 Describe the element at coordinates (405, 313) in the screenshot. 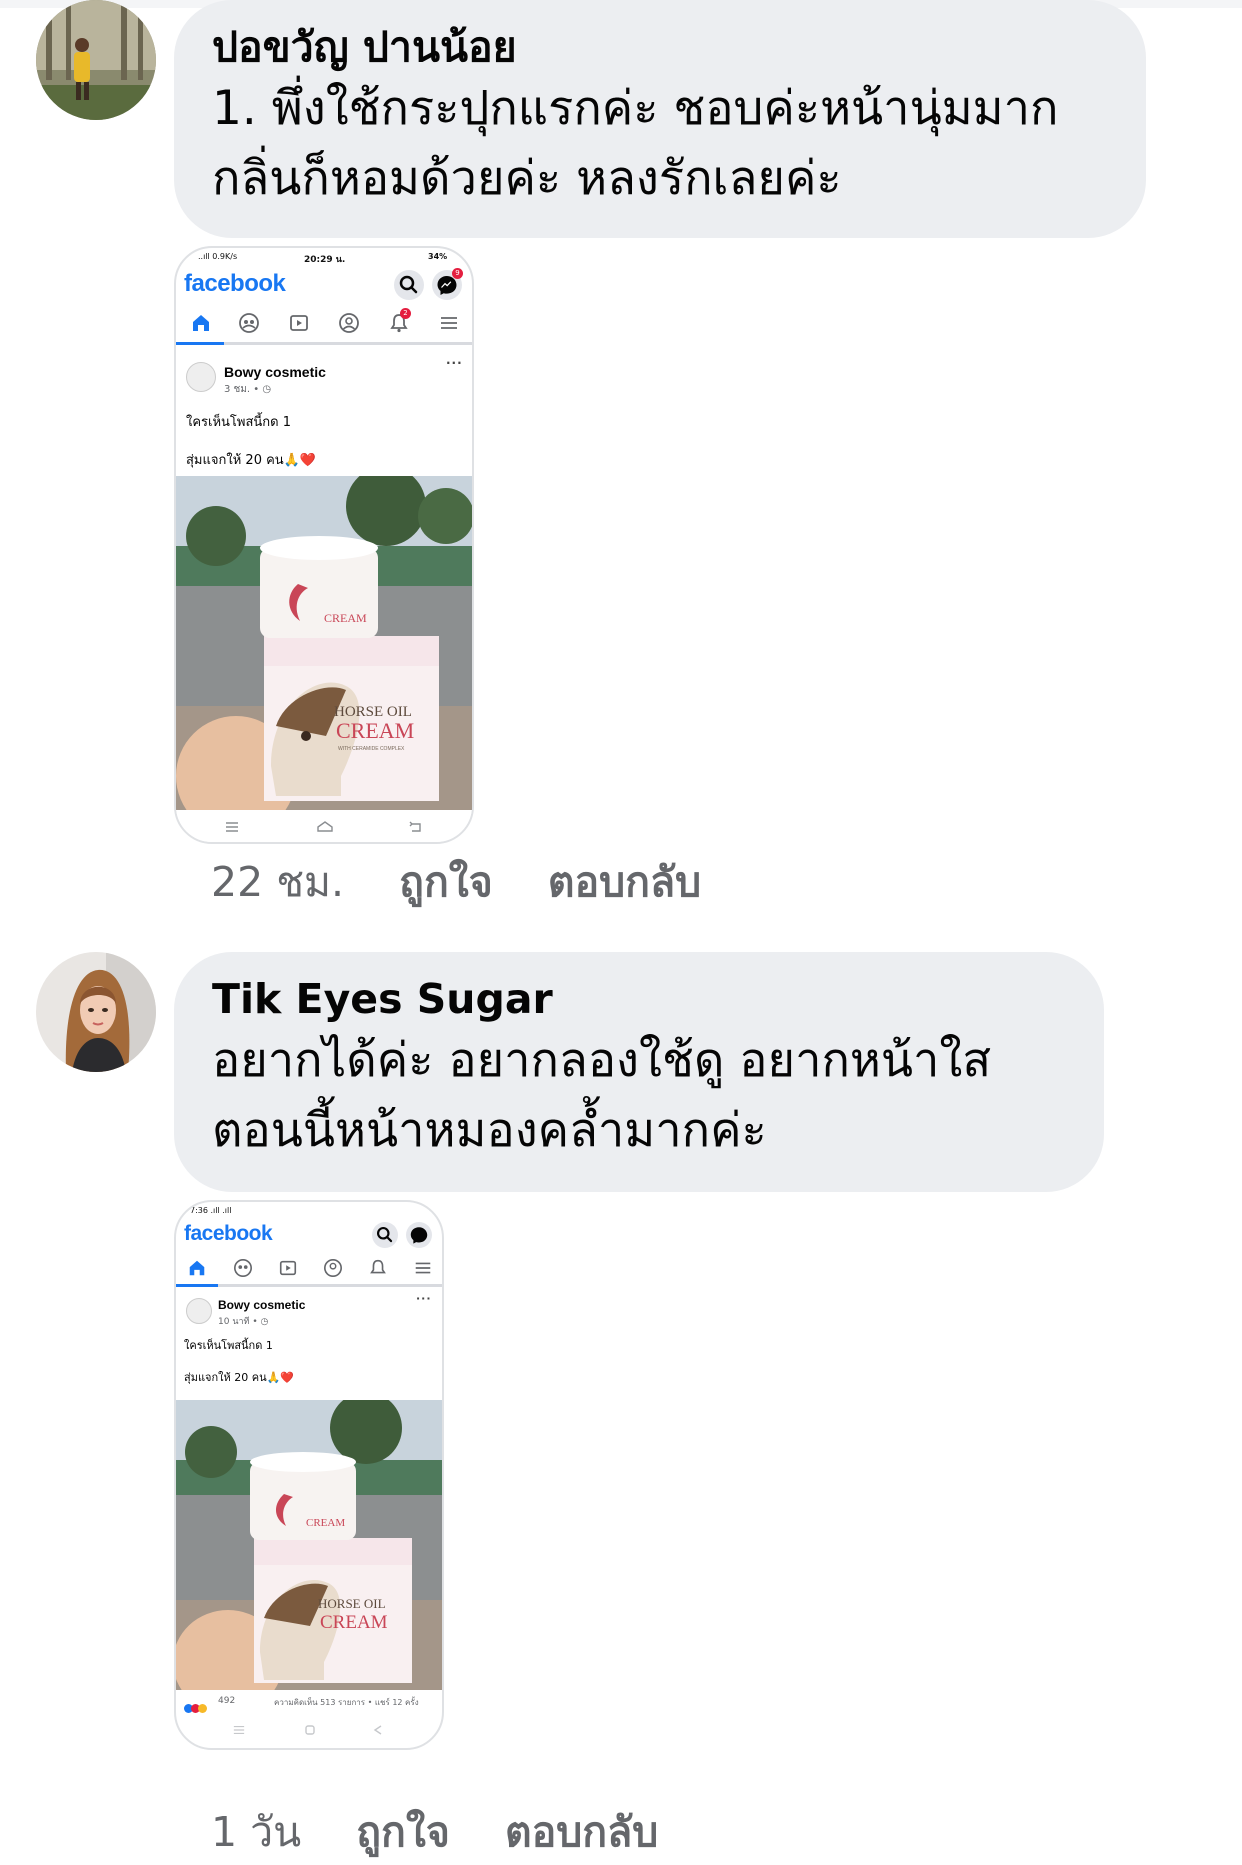

I see `notification-badge: 2` at that location.